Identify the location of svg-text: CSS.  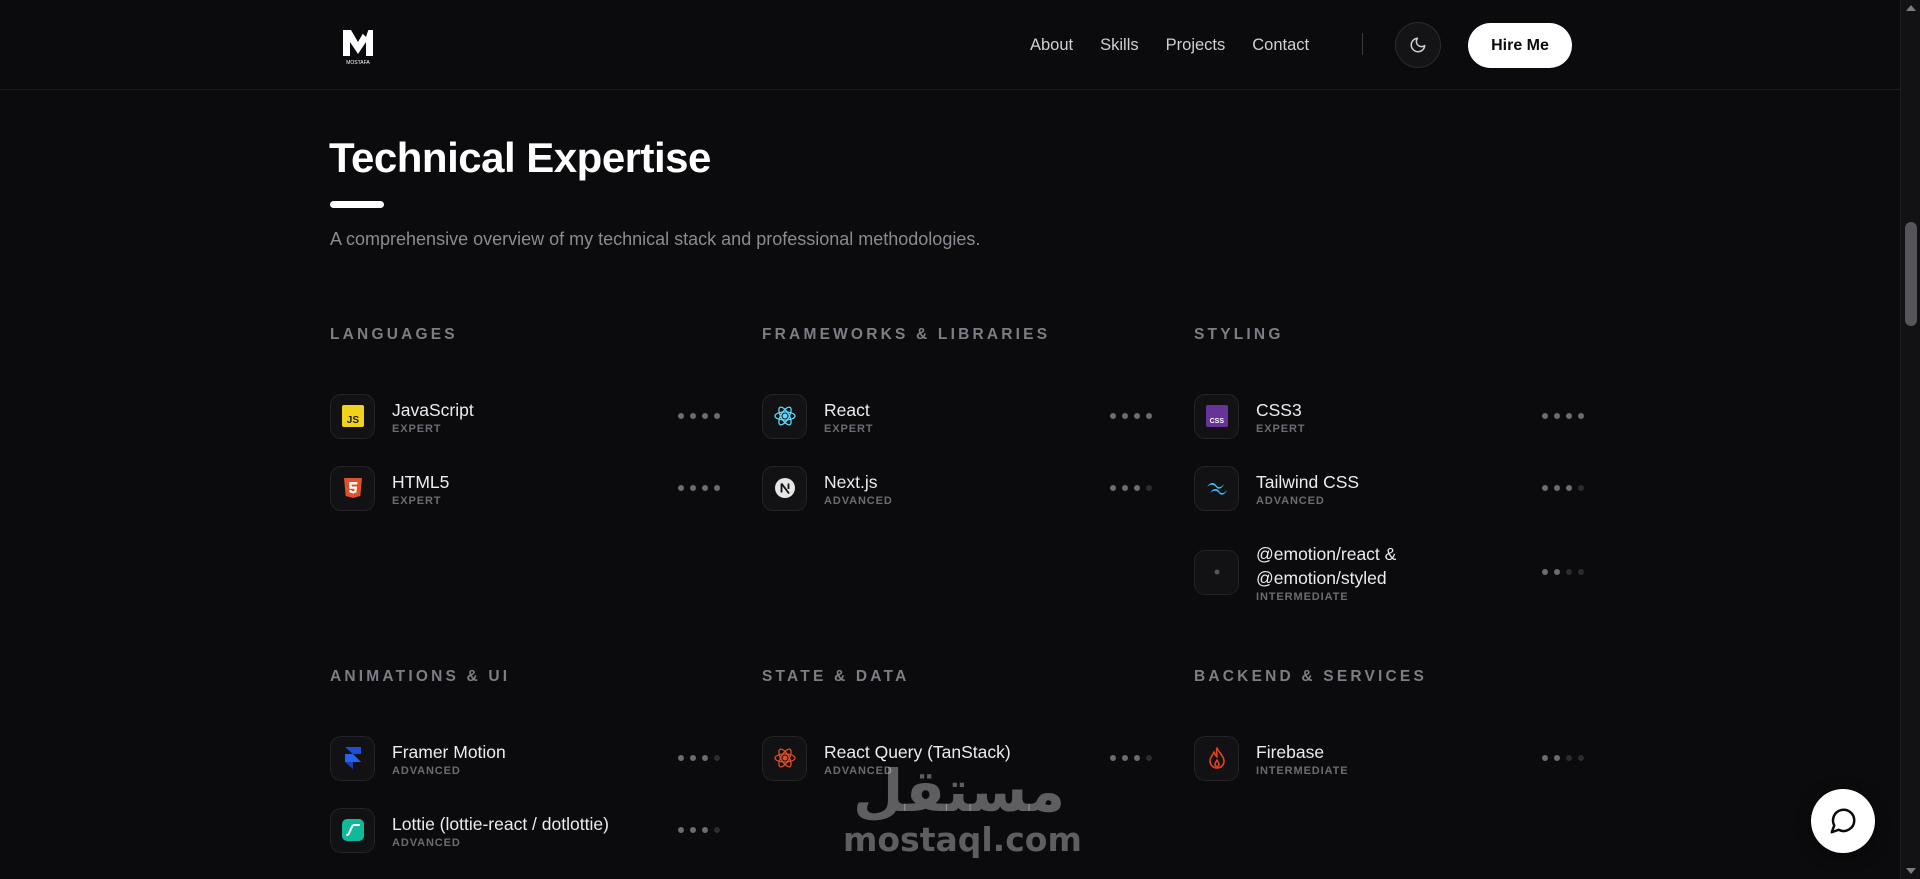
(1216, 421).